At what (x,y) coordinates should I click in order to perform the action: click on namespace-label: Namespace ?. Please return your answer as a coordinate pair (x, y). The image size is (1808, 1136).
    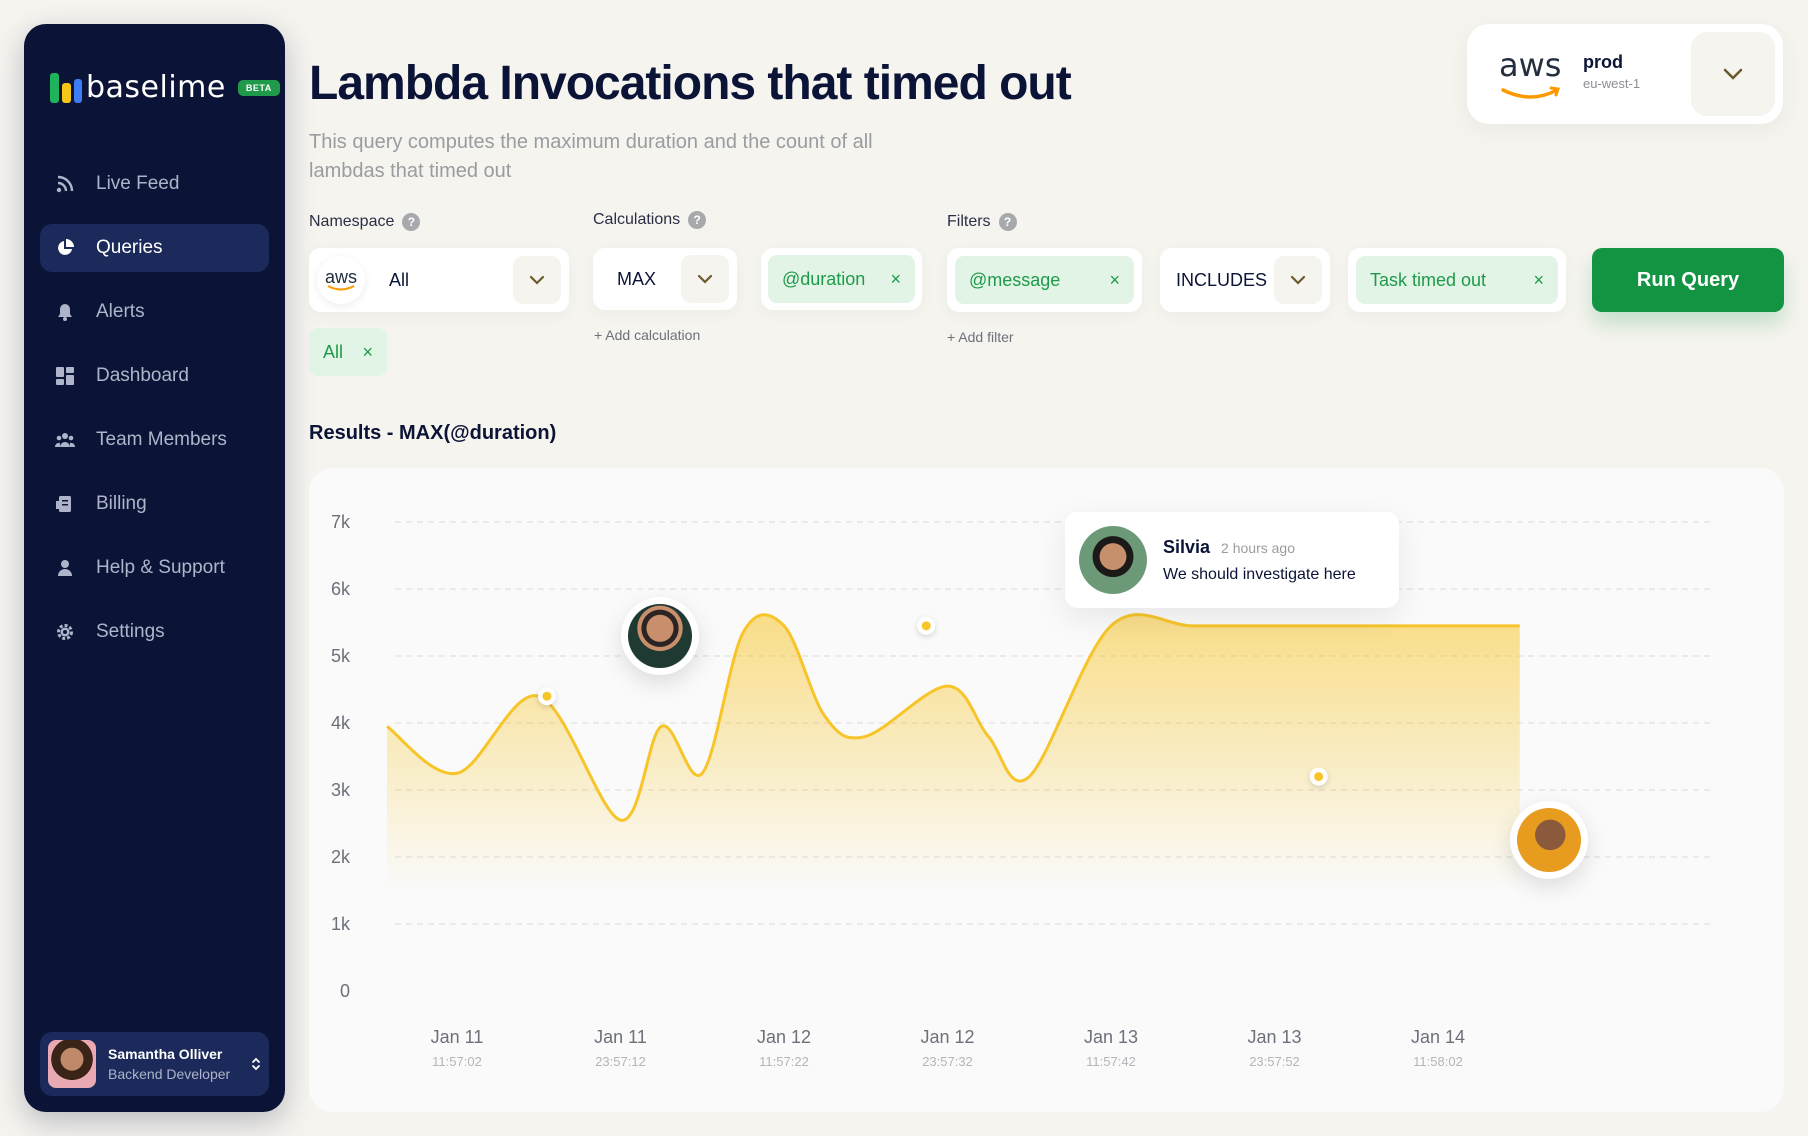
    Looking at the image, I should click on (365, 222).